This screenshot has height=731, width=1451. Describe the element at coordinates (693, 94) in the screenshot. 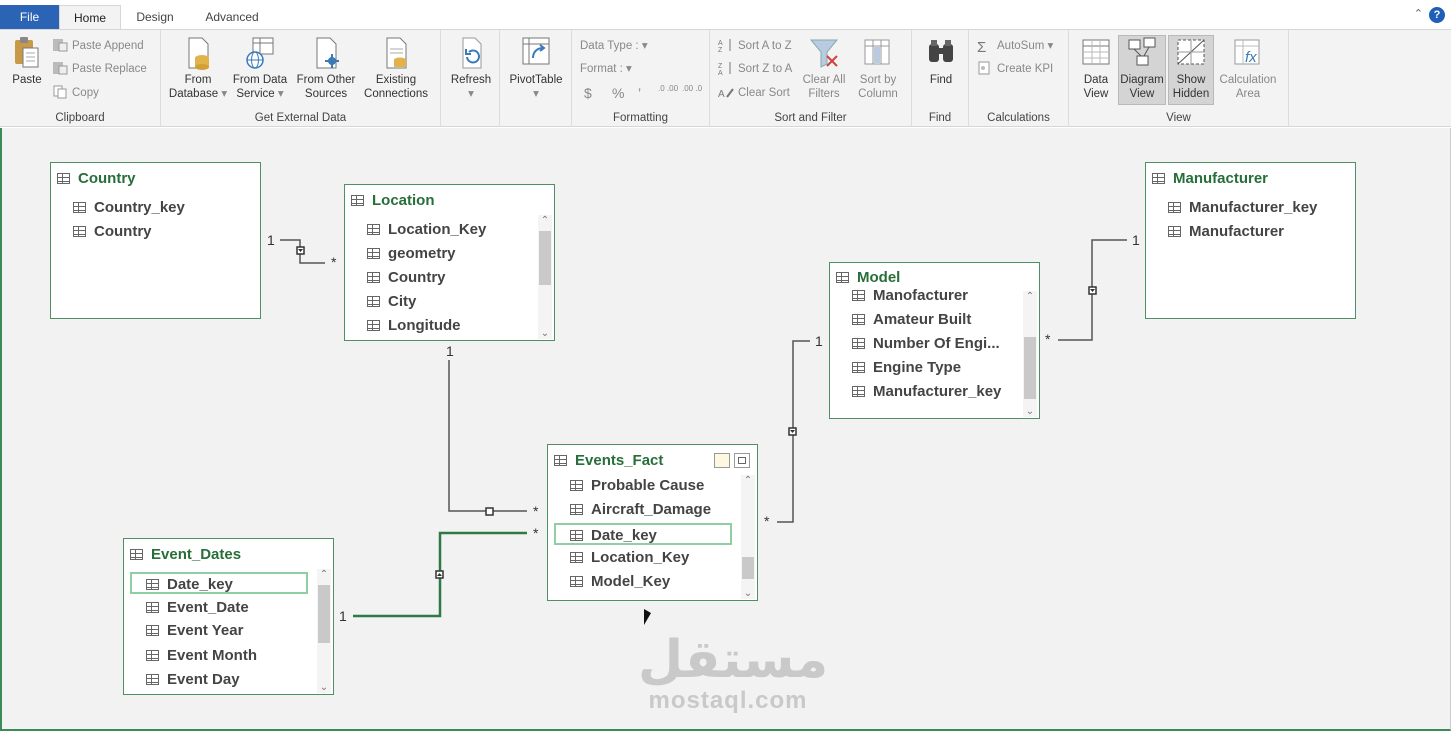

I see `decrease-decimal-button: .00 .0` at that location.